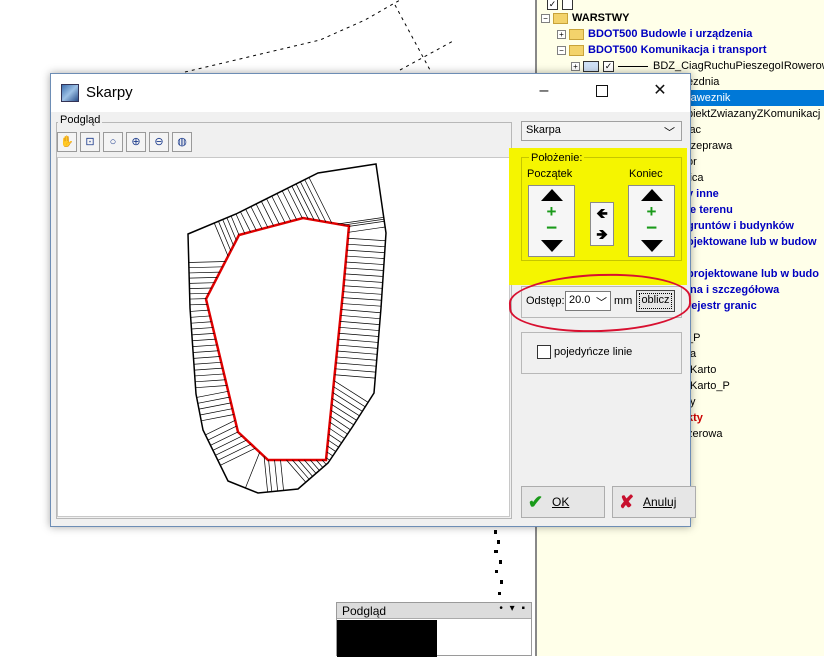  I want to click on start-down-button, so click(551, 246).